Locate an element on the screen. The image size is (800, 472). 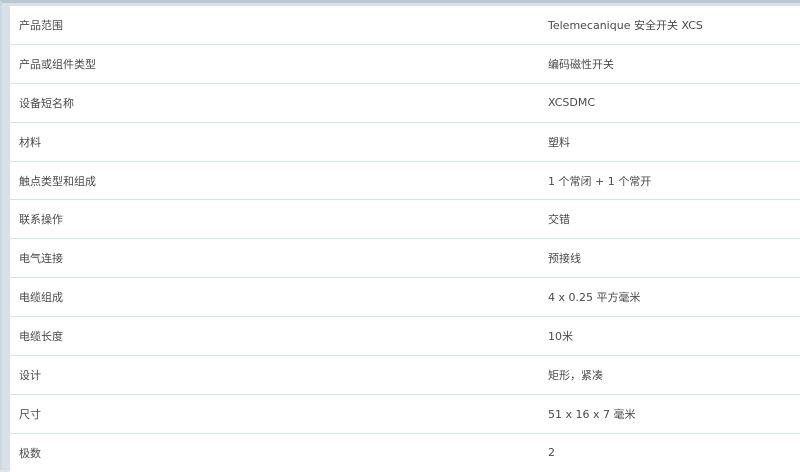
spec-value: 预接线 is located at coordinates (673, 258).